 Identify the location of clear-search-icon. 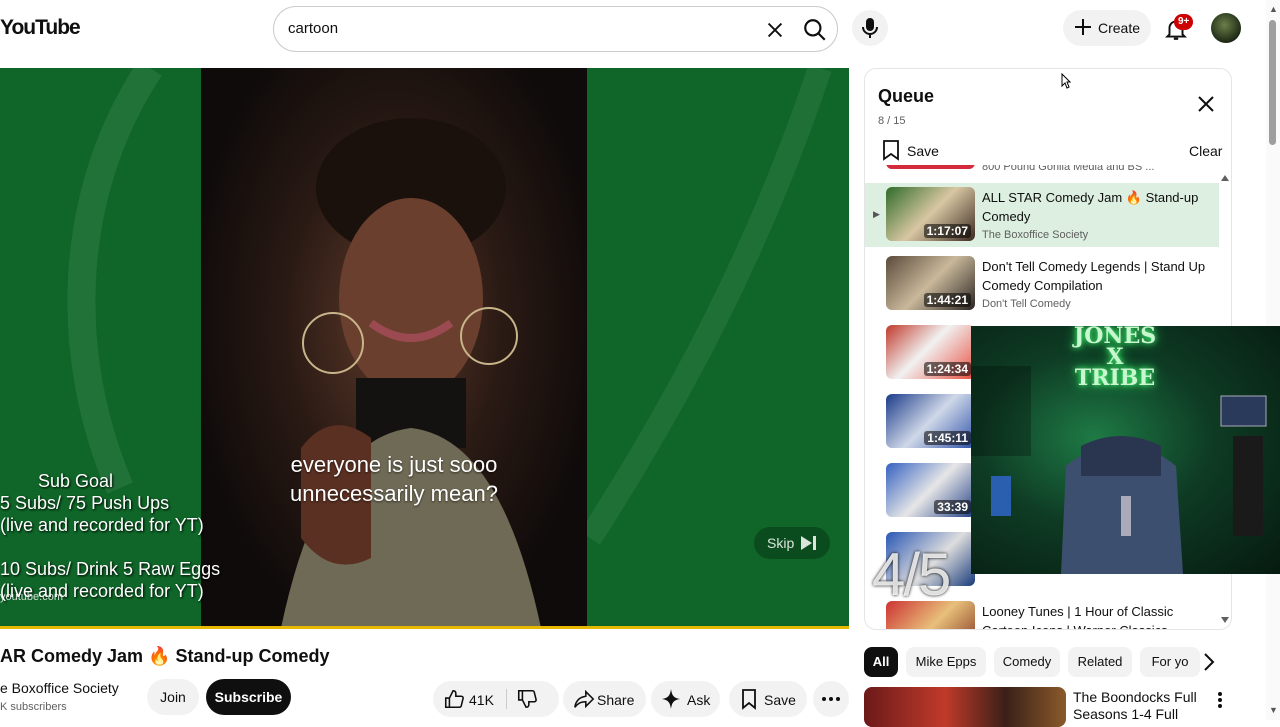
(775, 30).